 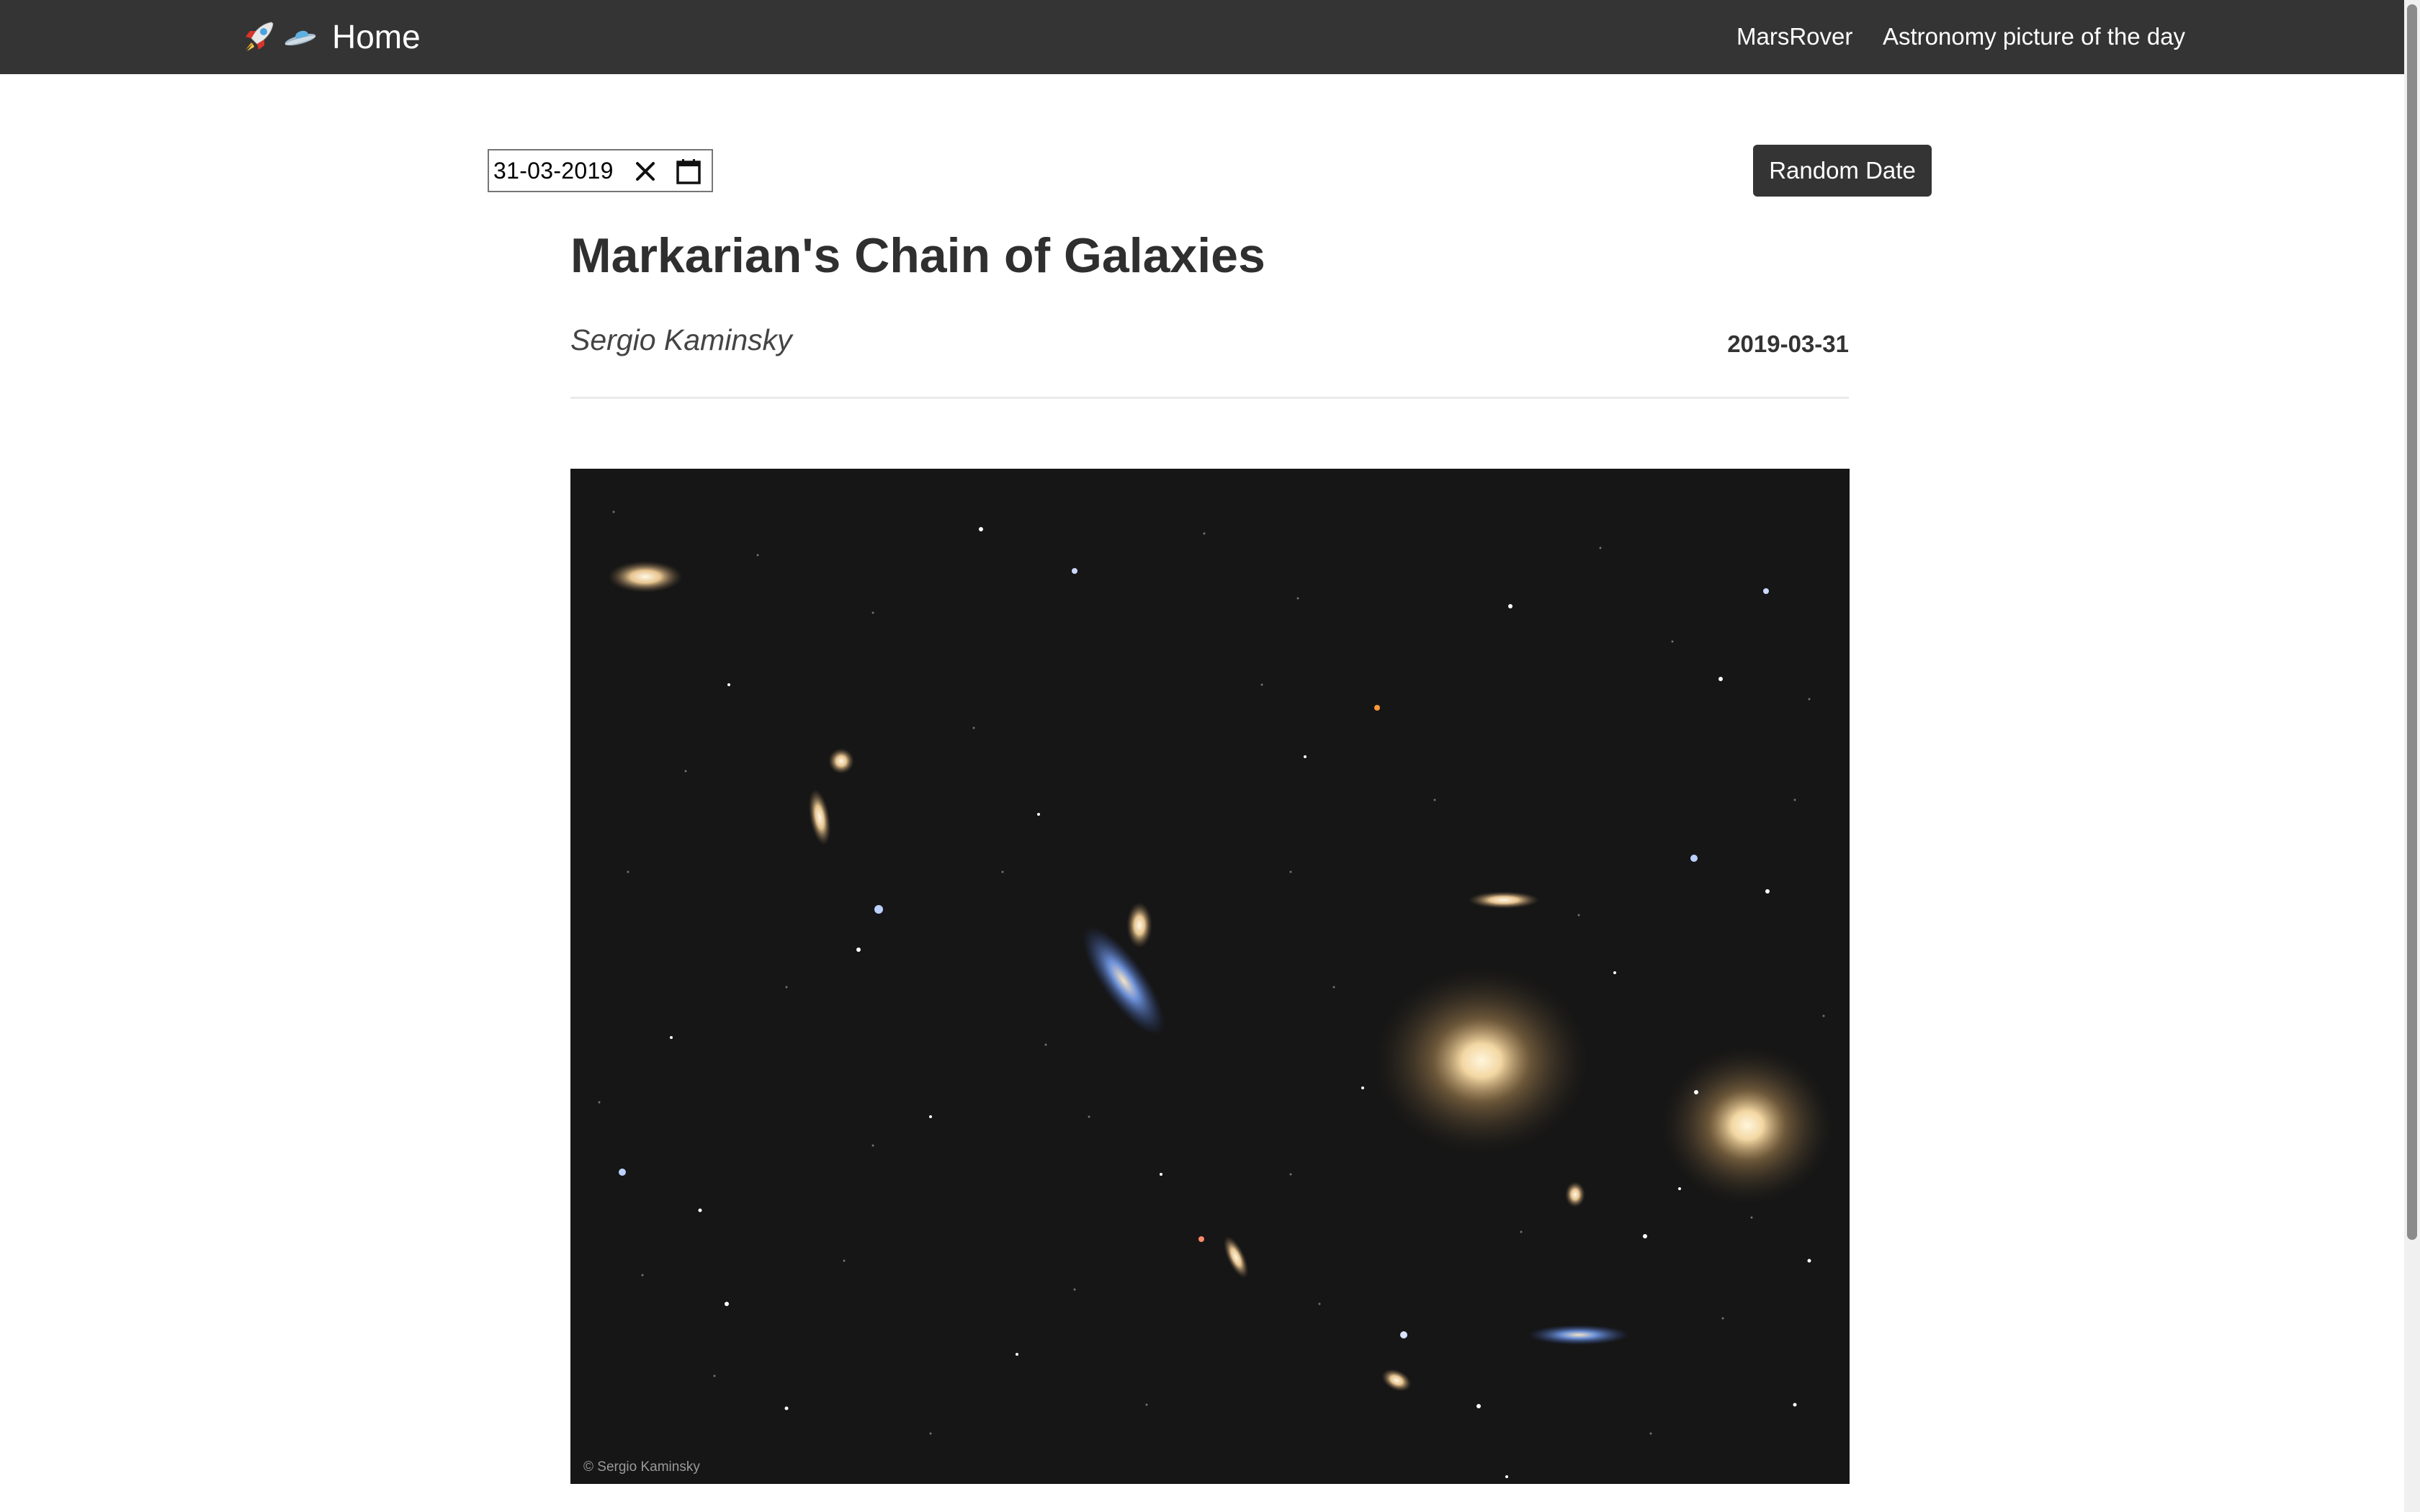 What do you see at coordinates (258, 36) in the screenshot?
I see `rocket-icon` at bounding box center [258, 36].